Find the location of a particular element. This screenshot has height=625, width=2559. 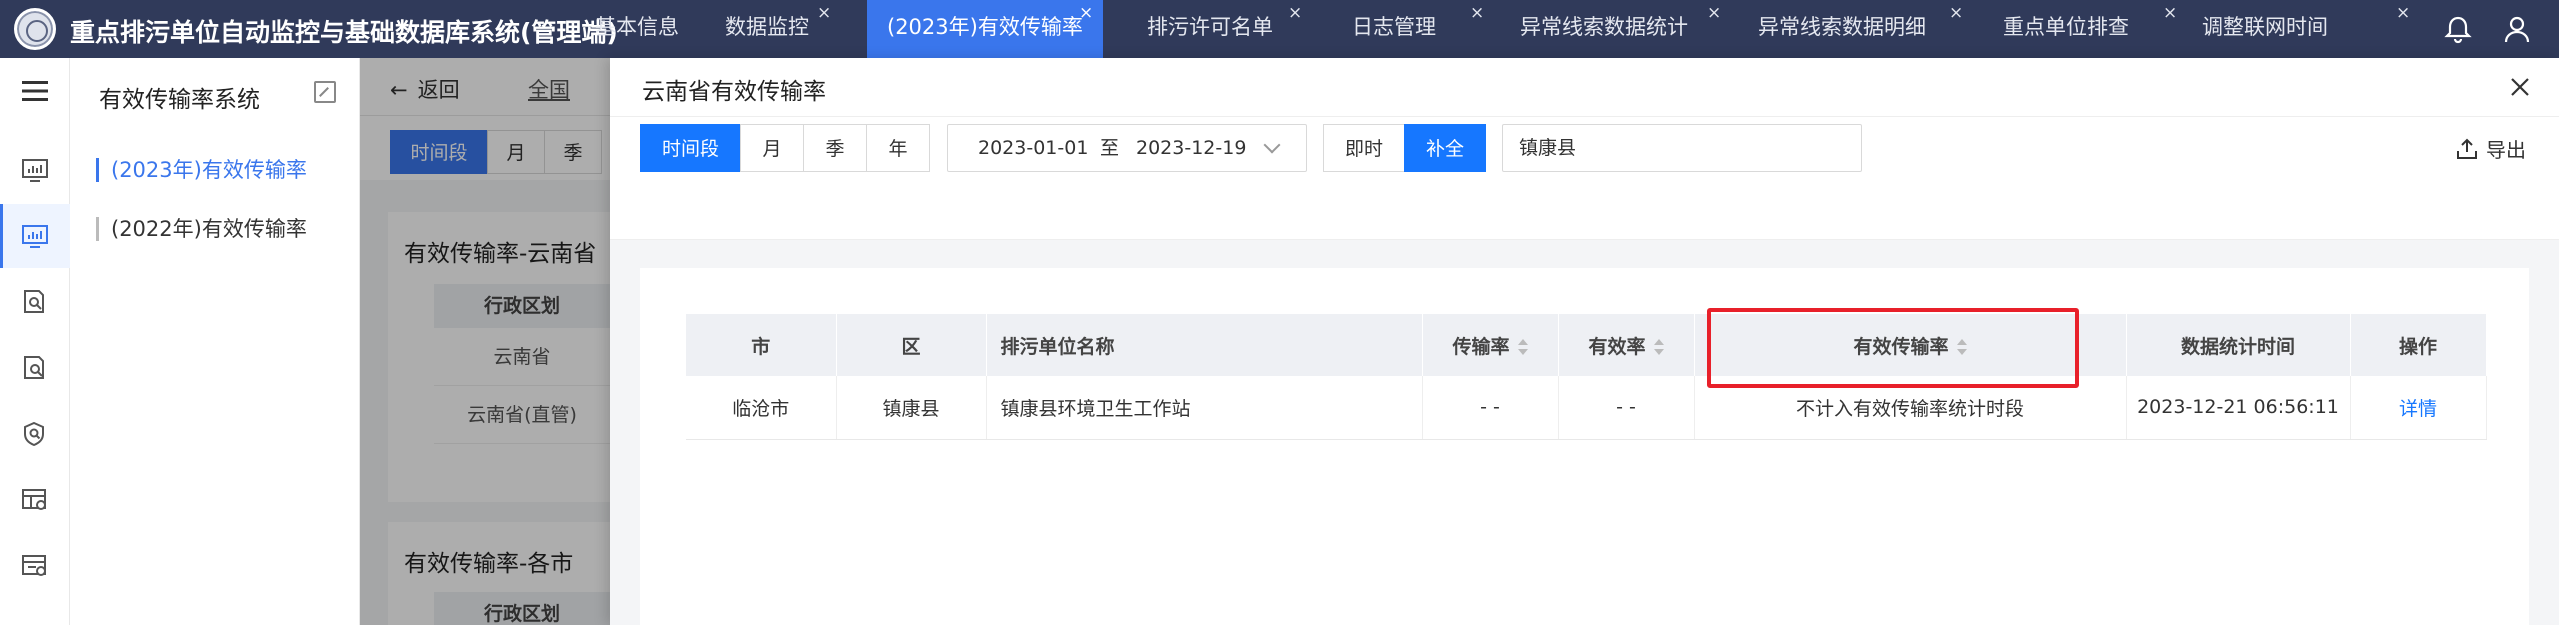

rail-item-report is located at coordinates (35, 566).